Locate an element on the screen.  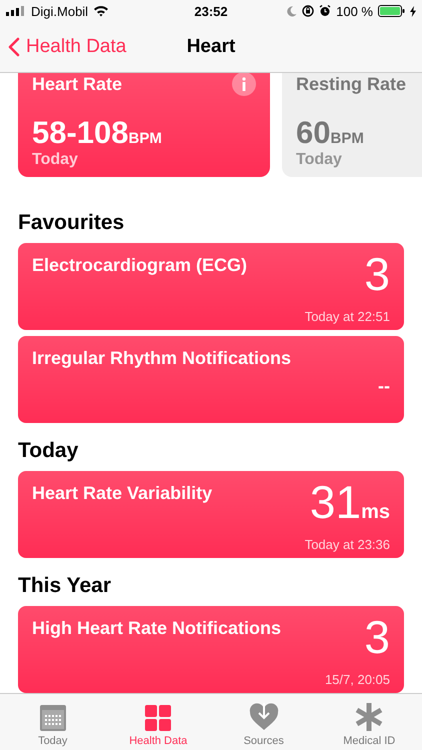
battery-icon is located at coordinates (391, 11).